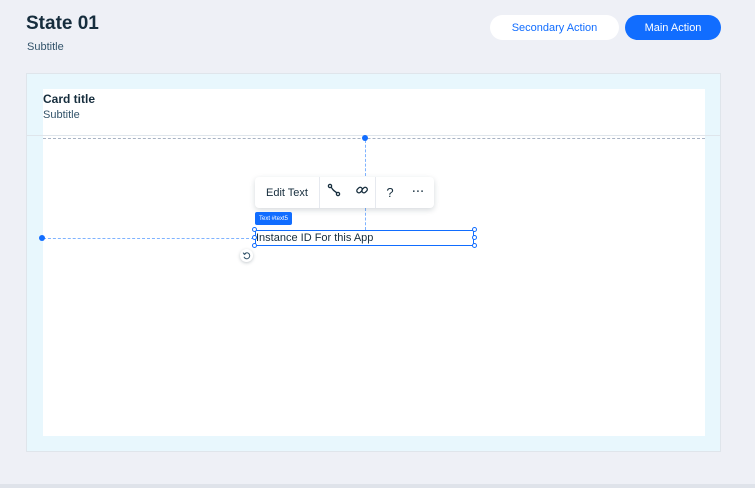 The width and height of the screenshot is (755, 488). I want to click on more-actions-button: ···, so click(418, 192).